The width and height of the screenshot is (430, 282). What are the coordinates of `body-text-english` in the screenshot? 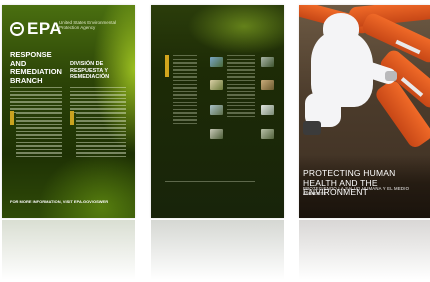 It's located at (36, 101).